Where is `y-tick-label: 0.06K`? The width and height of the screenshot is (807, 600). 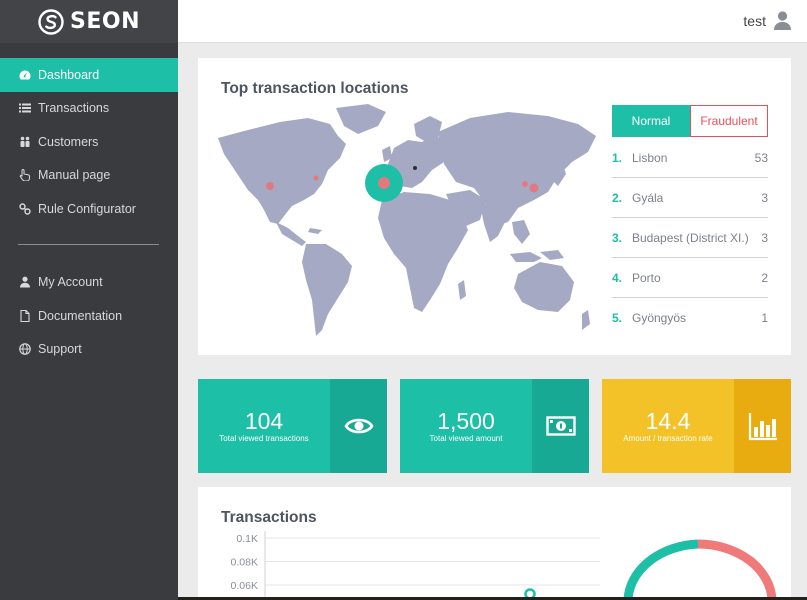
y-tick-label: 0.06K is located at coordinates (244, 586).